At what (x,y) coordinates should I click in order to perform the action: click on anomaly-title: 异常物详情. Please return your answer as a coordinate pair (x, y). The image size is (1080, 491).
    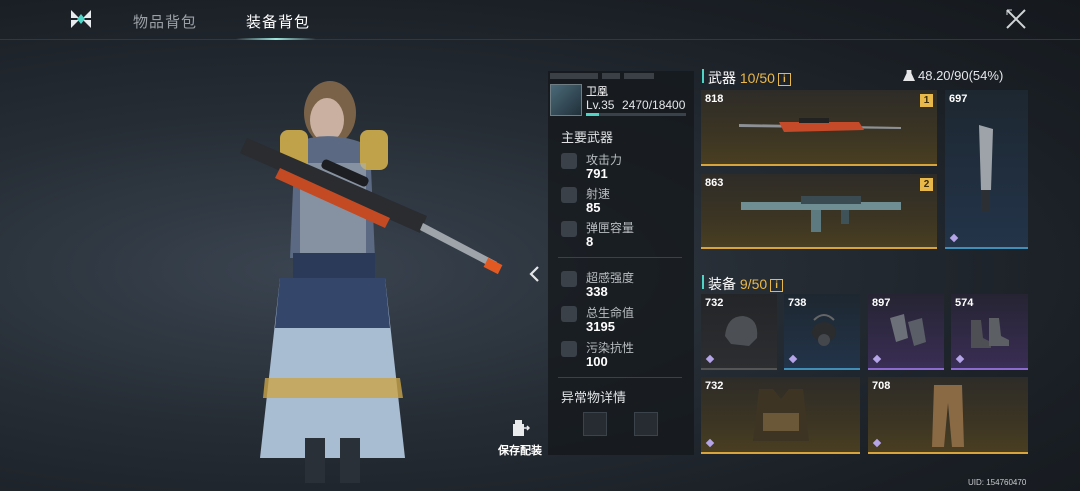
    Looking at the image, I should click on (594, 397).